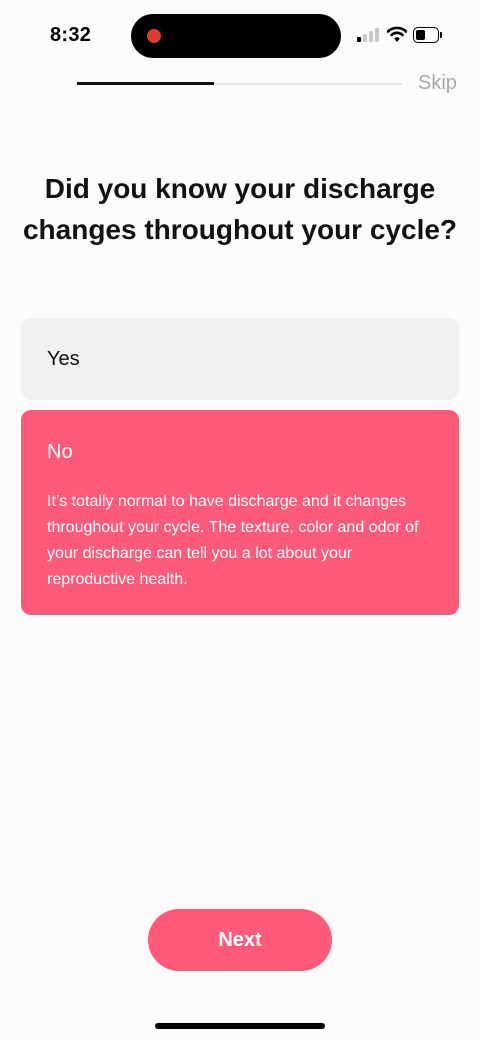 The width and height of the screenshot is (480, 1040). Describe the element at coordinates (145, 83) in the screenshot. I see `progress-fill` at that location.